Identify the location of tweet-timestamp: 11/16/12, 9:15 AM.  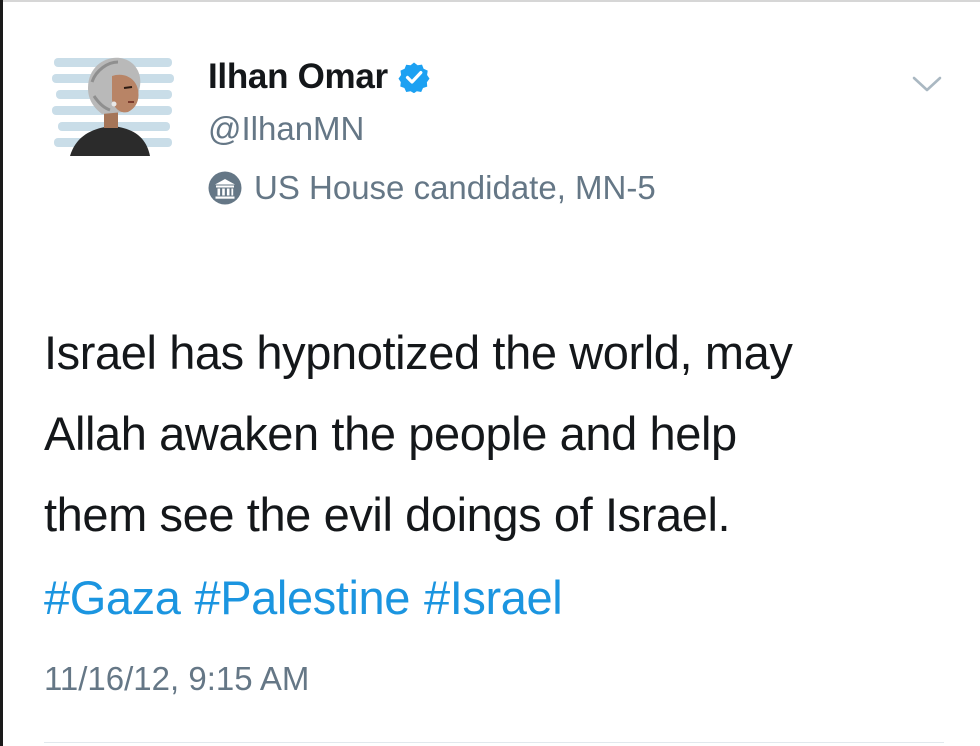
(176, 679).